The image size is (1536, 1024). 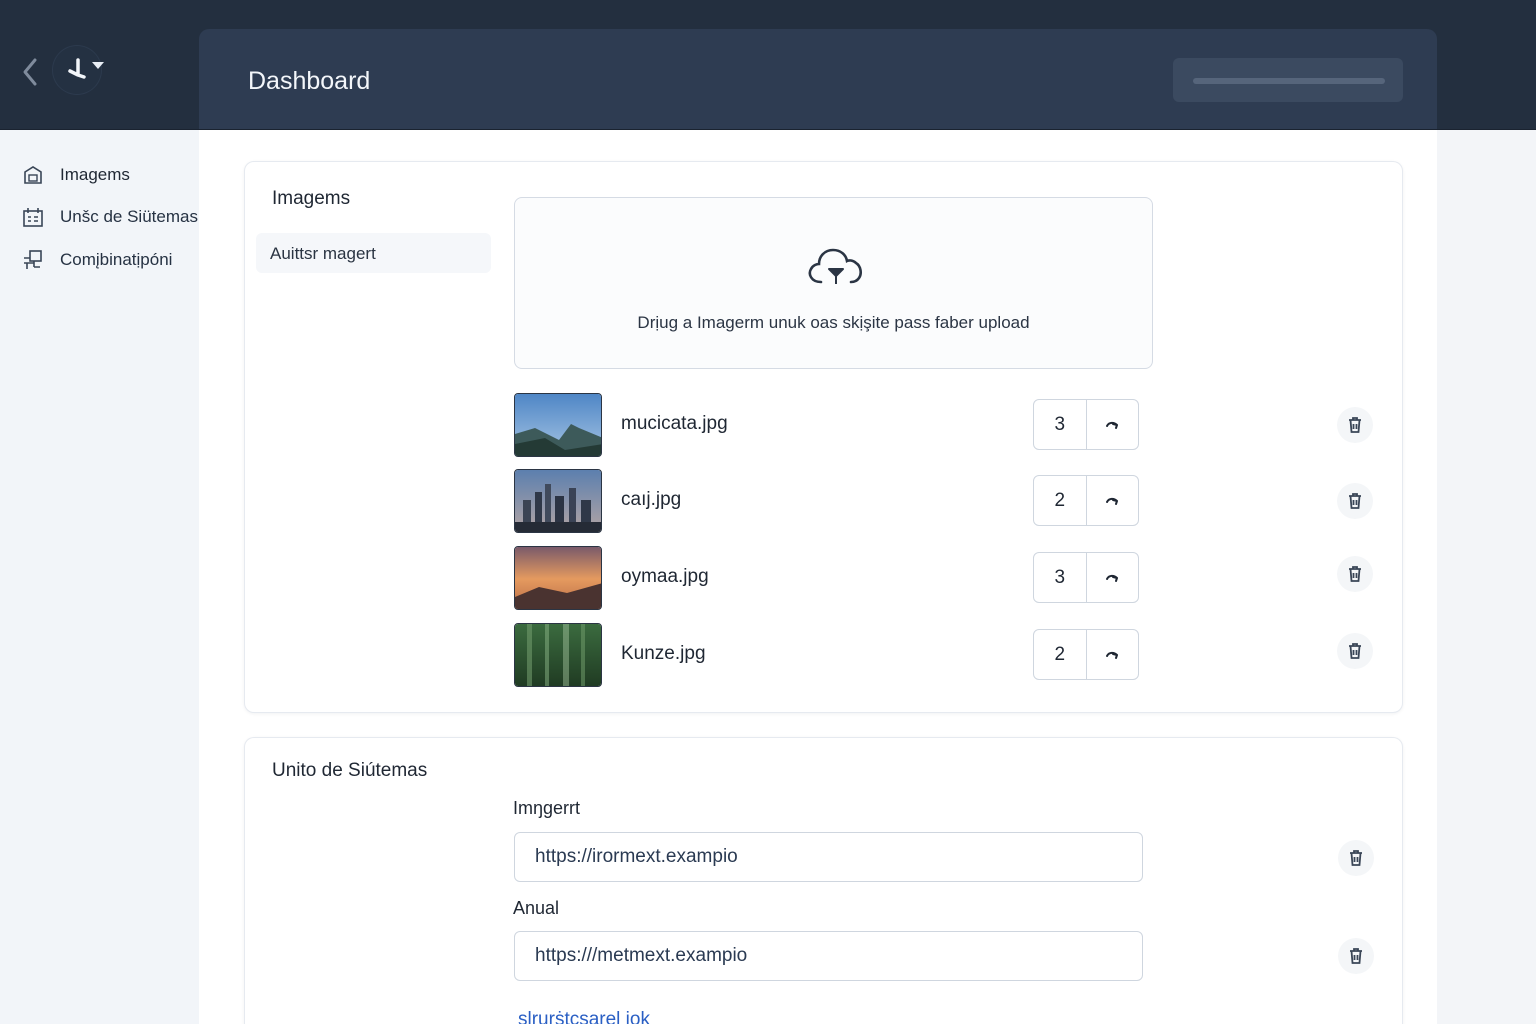 What do you see at coordinates (949, 655) in the screenshot?
I see `file-row: Kunze.jpg 2` at bounding box center [949, 655].